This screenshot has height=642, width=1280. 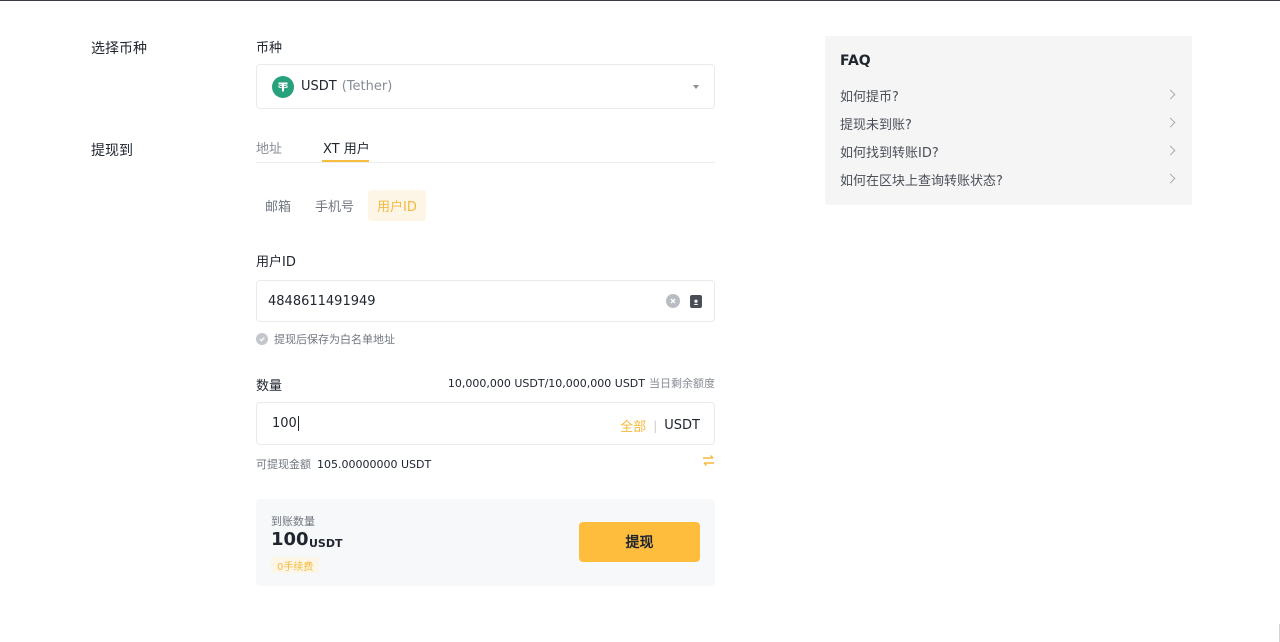 I want to click on faq-item-label: 提现未到账?, so click(x=876, y=125).